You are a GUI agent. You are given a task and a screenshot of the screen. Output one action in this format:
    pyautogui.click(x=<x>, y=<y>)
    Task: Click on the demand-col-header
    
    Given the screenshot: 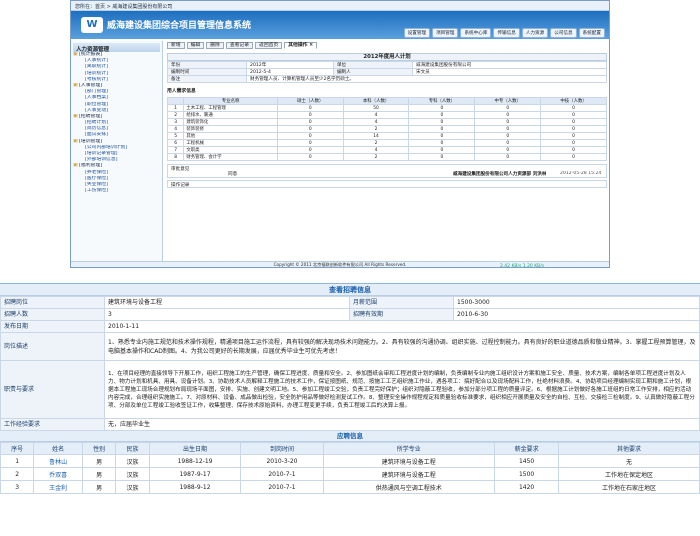 What is the action you would take?
    pyautogui.click(x=175, y=101)
    